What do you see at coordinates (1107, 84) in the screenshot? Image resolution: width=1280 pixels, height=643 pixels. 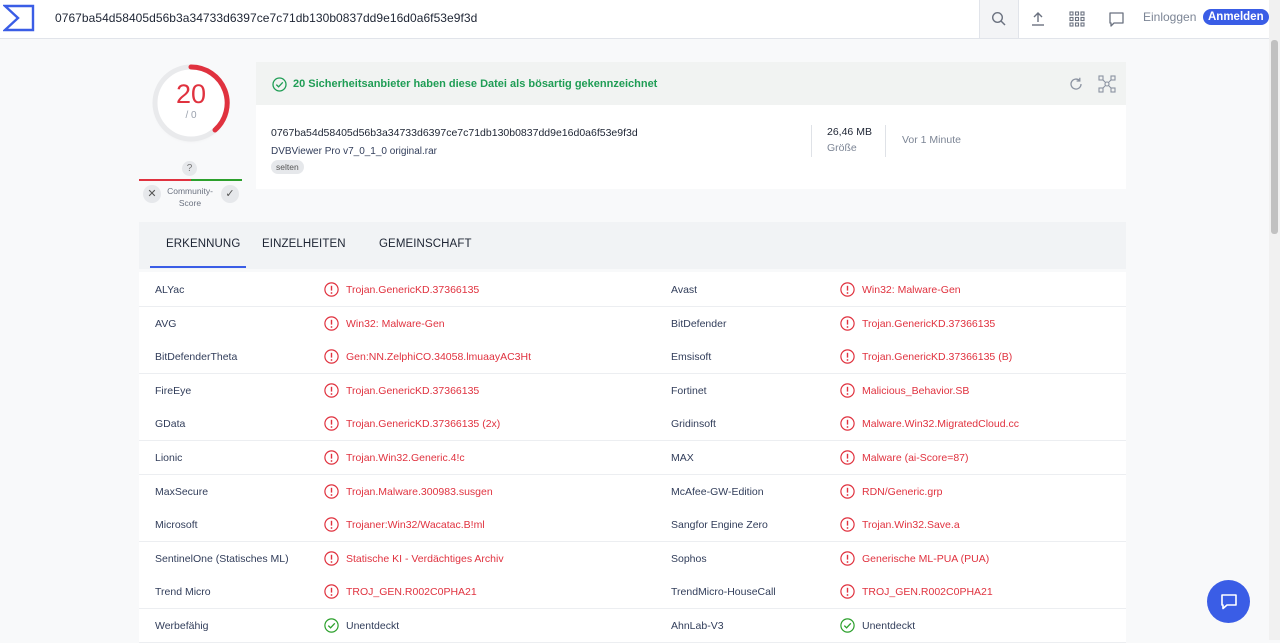 I see `graph-icon` at bounding box center [1107, 84].